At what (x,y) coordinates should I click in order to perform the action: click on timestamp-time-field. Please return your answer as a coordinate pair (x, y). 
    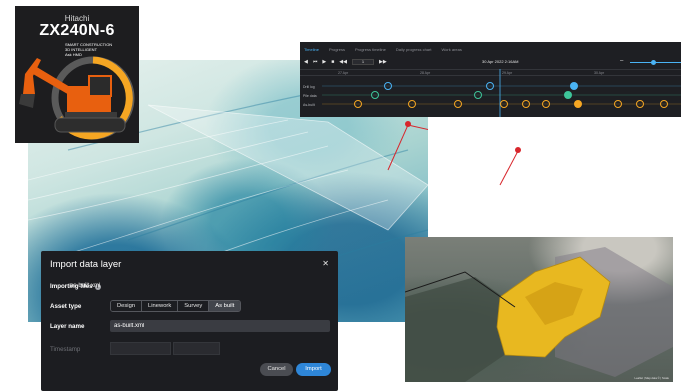
    Looking at the image, I should click on (196, 348).